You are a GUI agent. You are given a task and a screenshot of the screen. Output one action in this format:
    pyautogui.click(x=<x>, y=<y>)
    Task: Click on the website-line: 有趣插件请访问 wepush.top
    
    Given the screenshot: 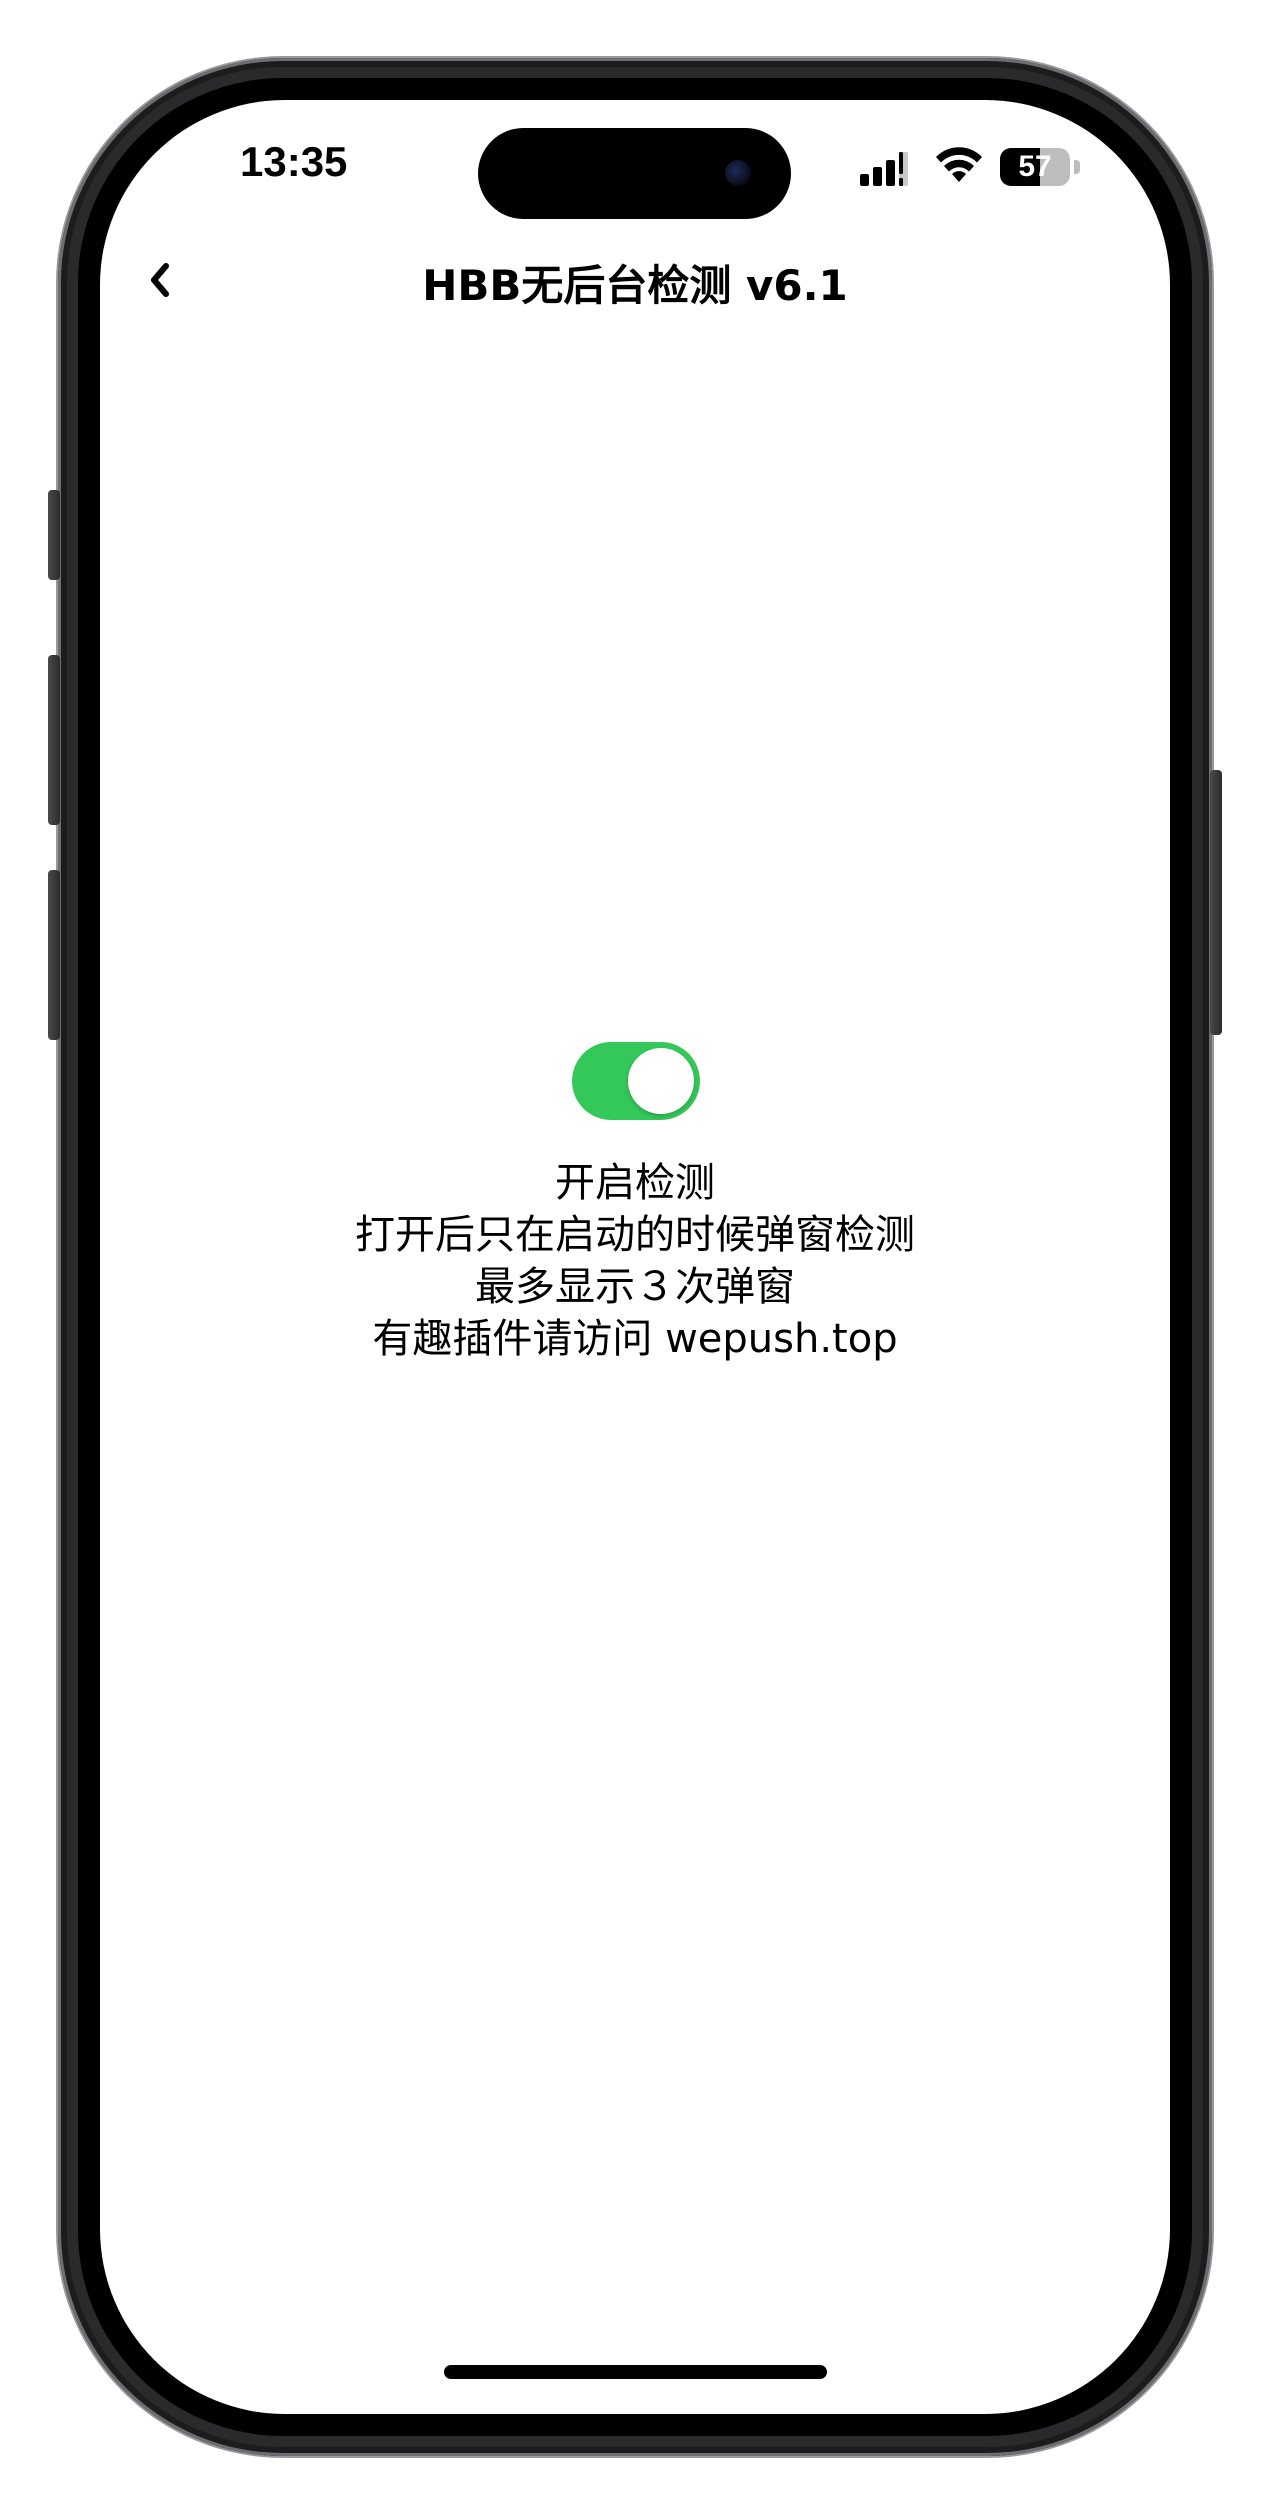 What is the action you would take?
    pyautogui.click(x=635, y=1339)
    